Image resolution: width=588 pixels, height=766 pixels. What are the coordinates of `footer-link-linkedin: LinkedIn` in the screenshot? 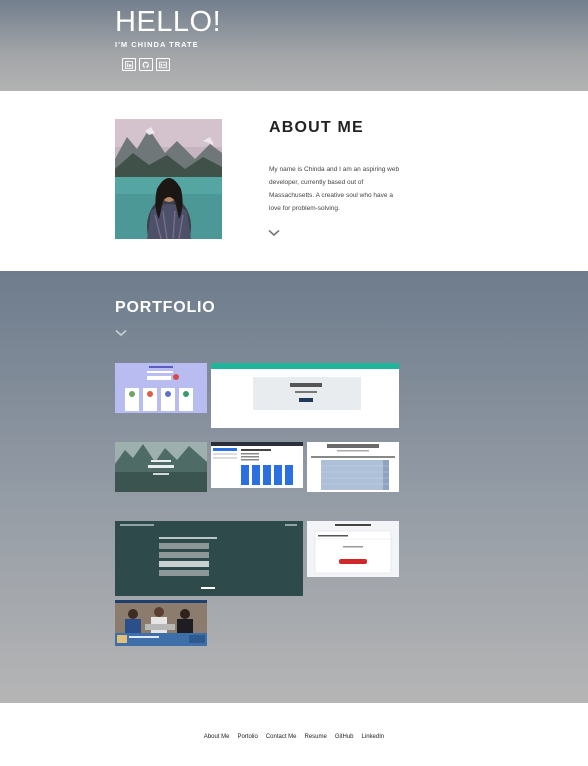 It's located at (373, 737).